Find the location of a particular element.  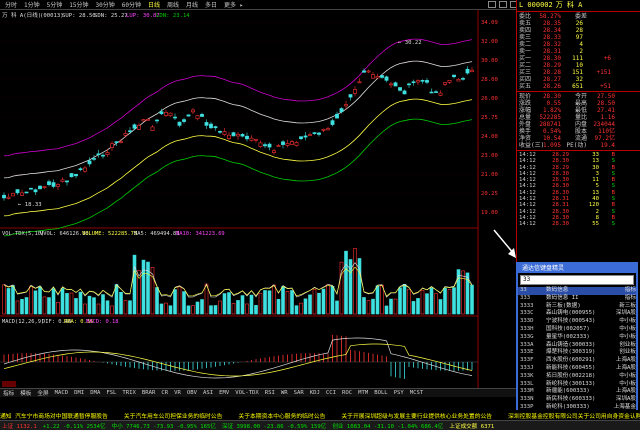

period-tab: 30分钟 is located at coordinates (105, 4).